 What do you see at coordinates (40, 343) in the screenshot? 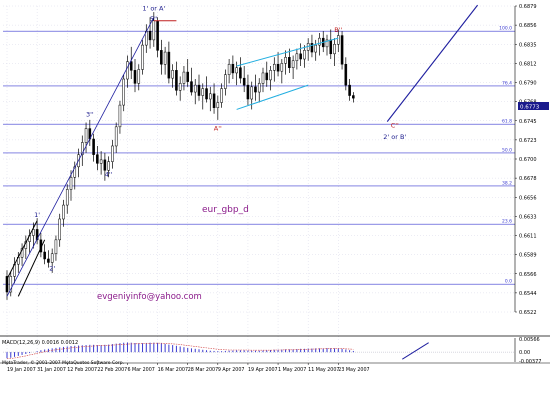
I see `macd-label: MACD(12,26,9) 0.0016 0.0012` at bounding box center [40, 343].